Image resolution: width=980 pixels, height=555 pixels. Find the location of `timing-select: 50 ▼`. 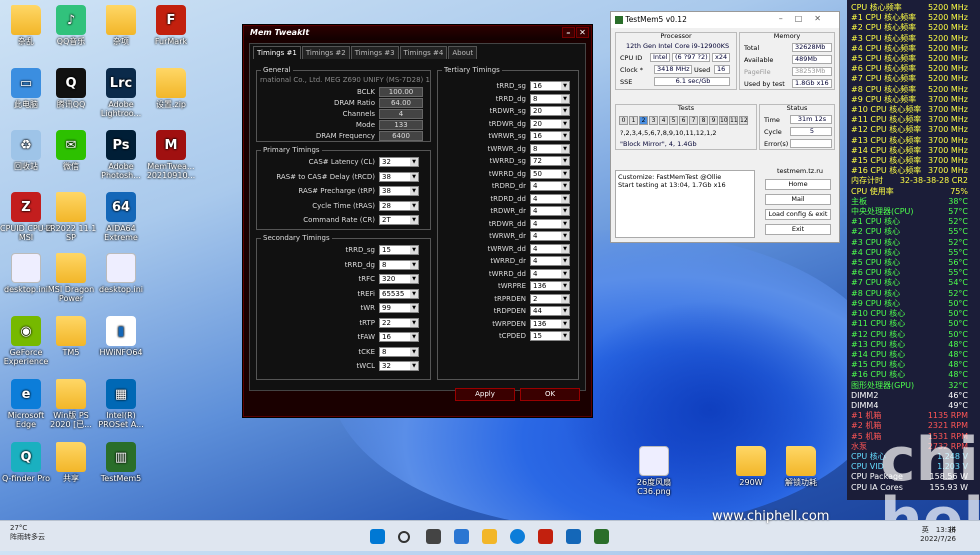

timing-select: 50 ▼ is located at coordinates (550, 173).